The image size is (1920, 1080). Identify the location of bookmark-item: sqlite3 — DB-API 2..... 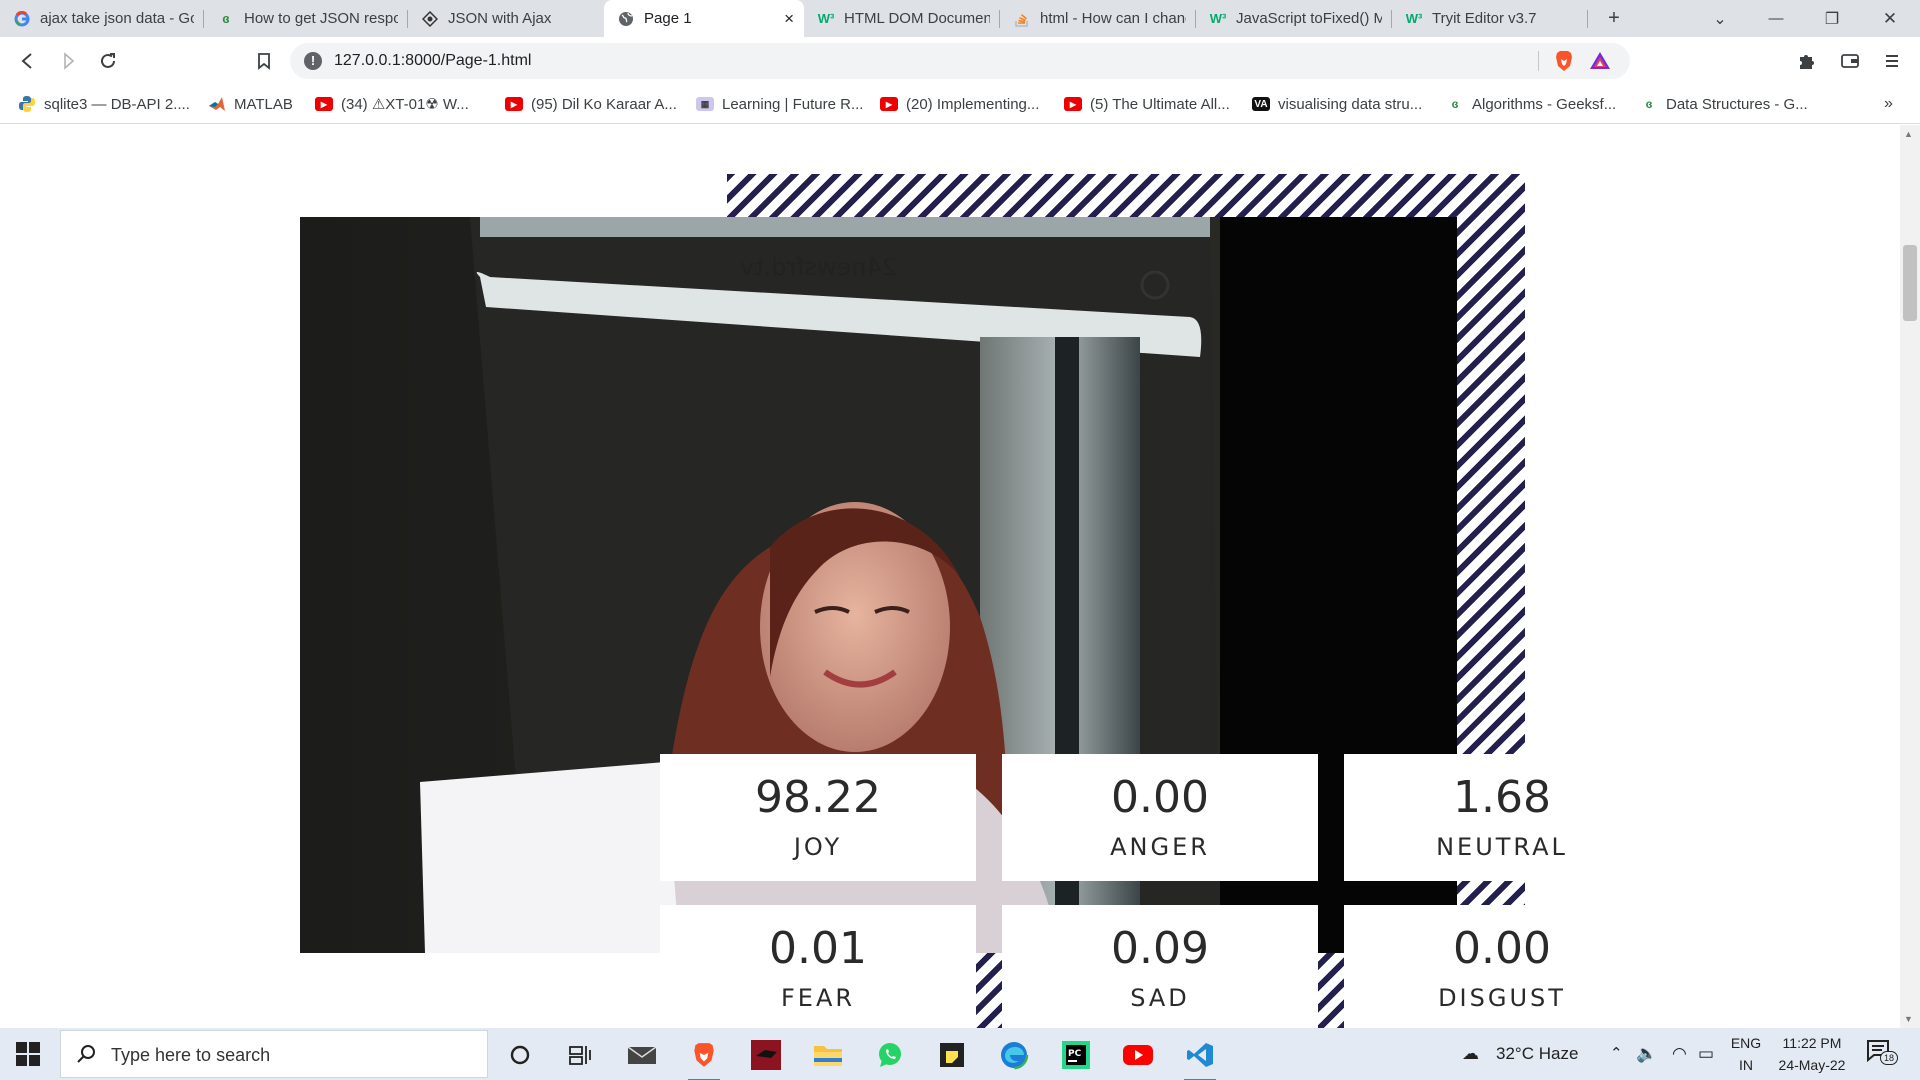
(104, 104).